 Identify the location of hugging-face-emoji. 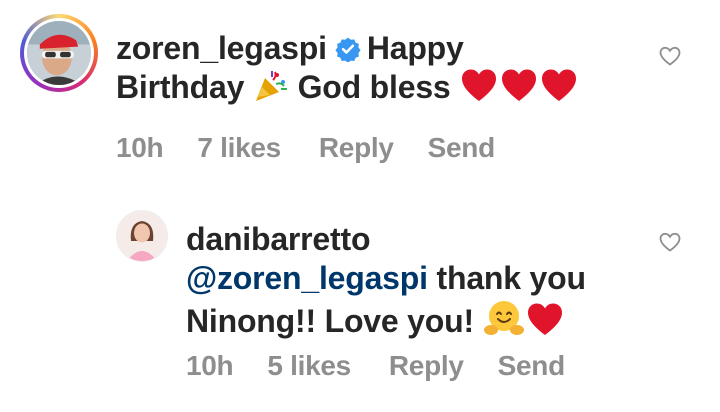
(504, 318).